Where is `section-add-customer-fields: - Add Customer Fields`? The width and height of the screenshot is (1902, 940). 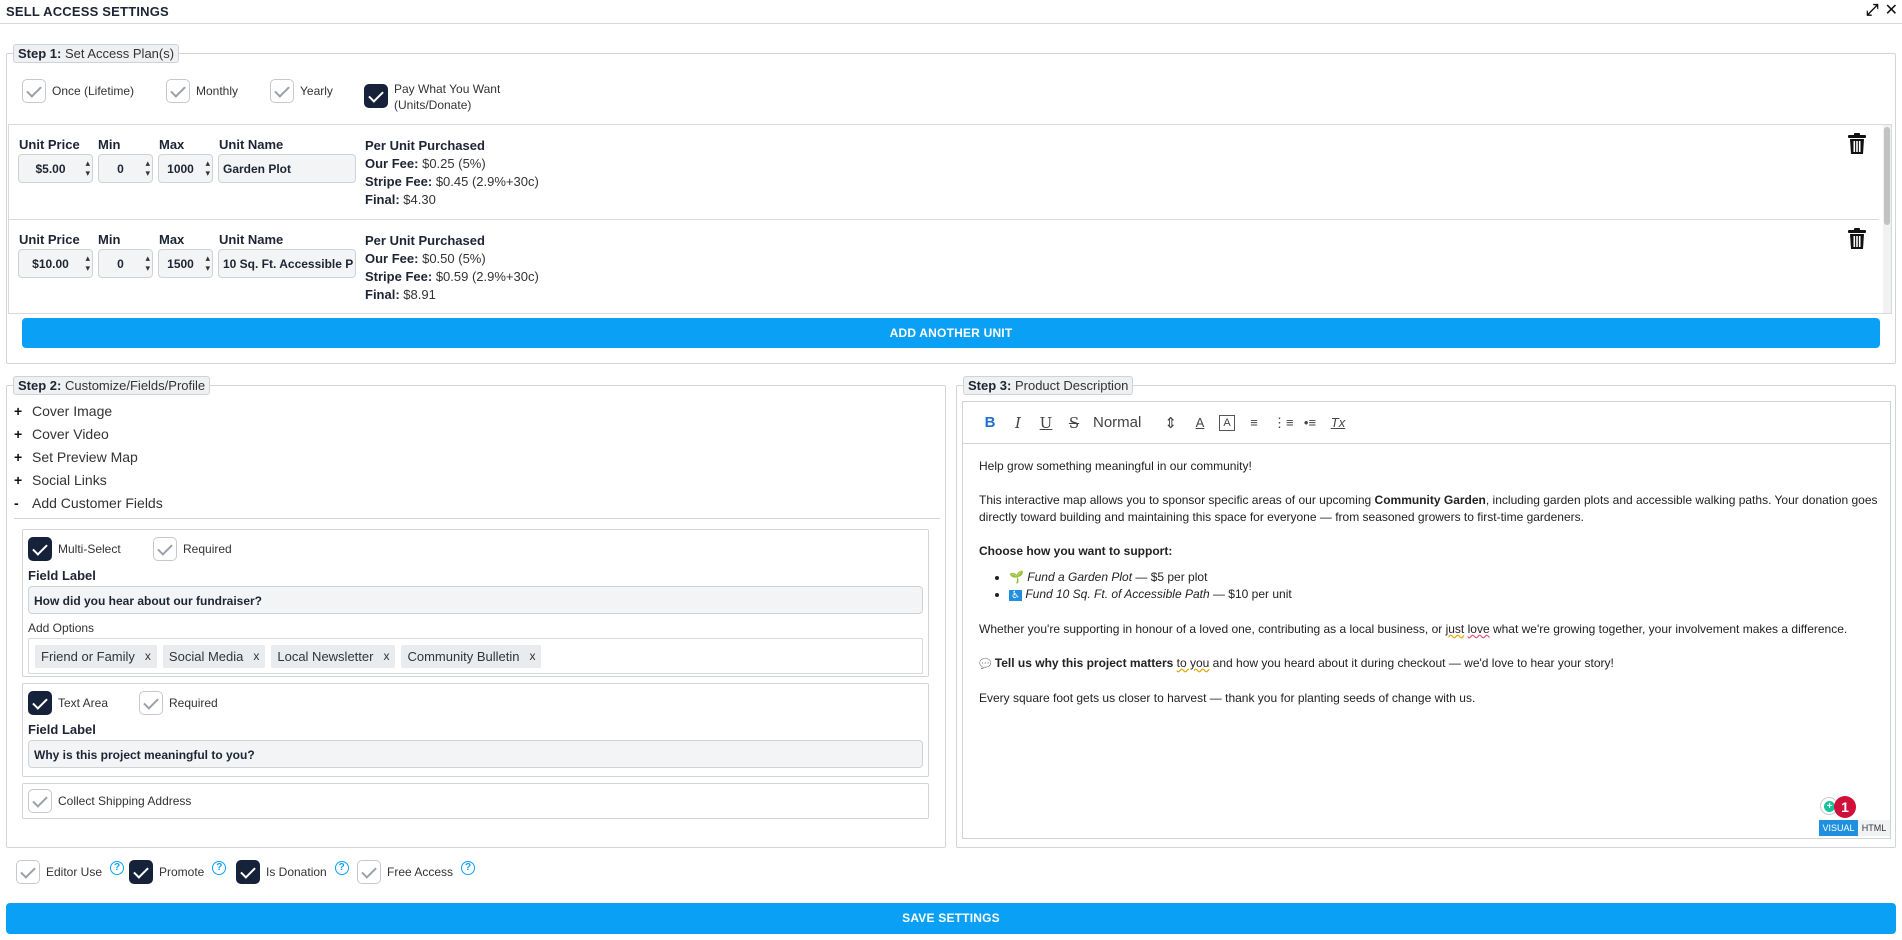
section-add-customer-fields: - Add Customer Fields is located at coordinates (88, 503).